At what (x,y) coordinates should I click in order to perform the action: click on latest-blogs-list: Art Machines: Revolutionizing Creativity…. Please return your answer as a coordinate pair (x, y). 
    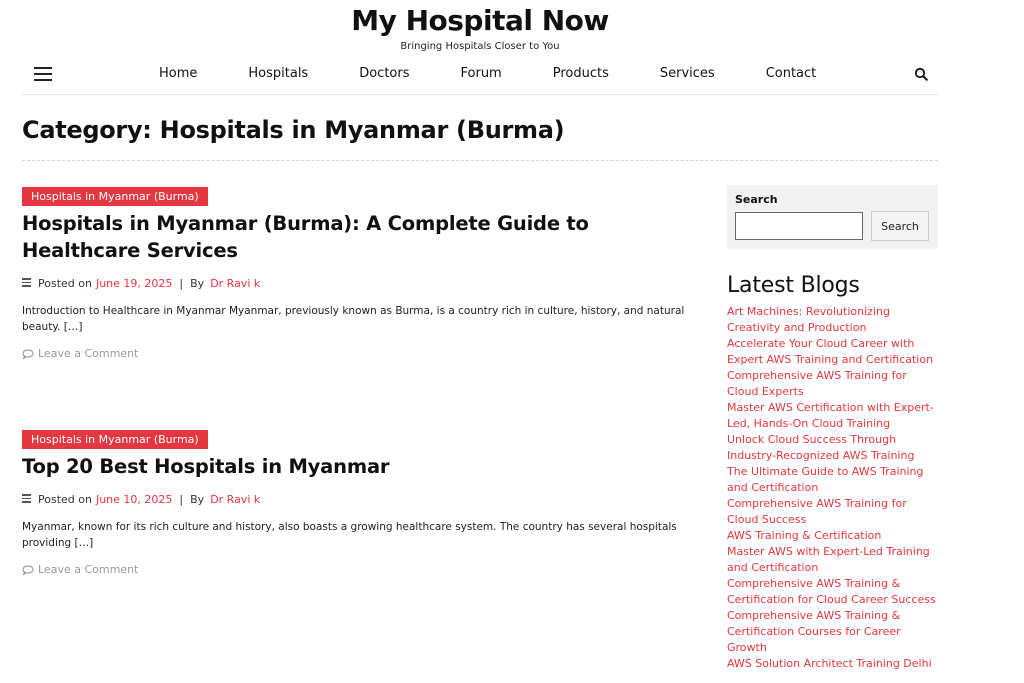
    Looking at the image, I should click on (832, 488).